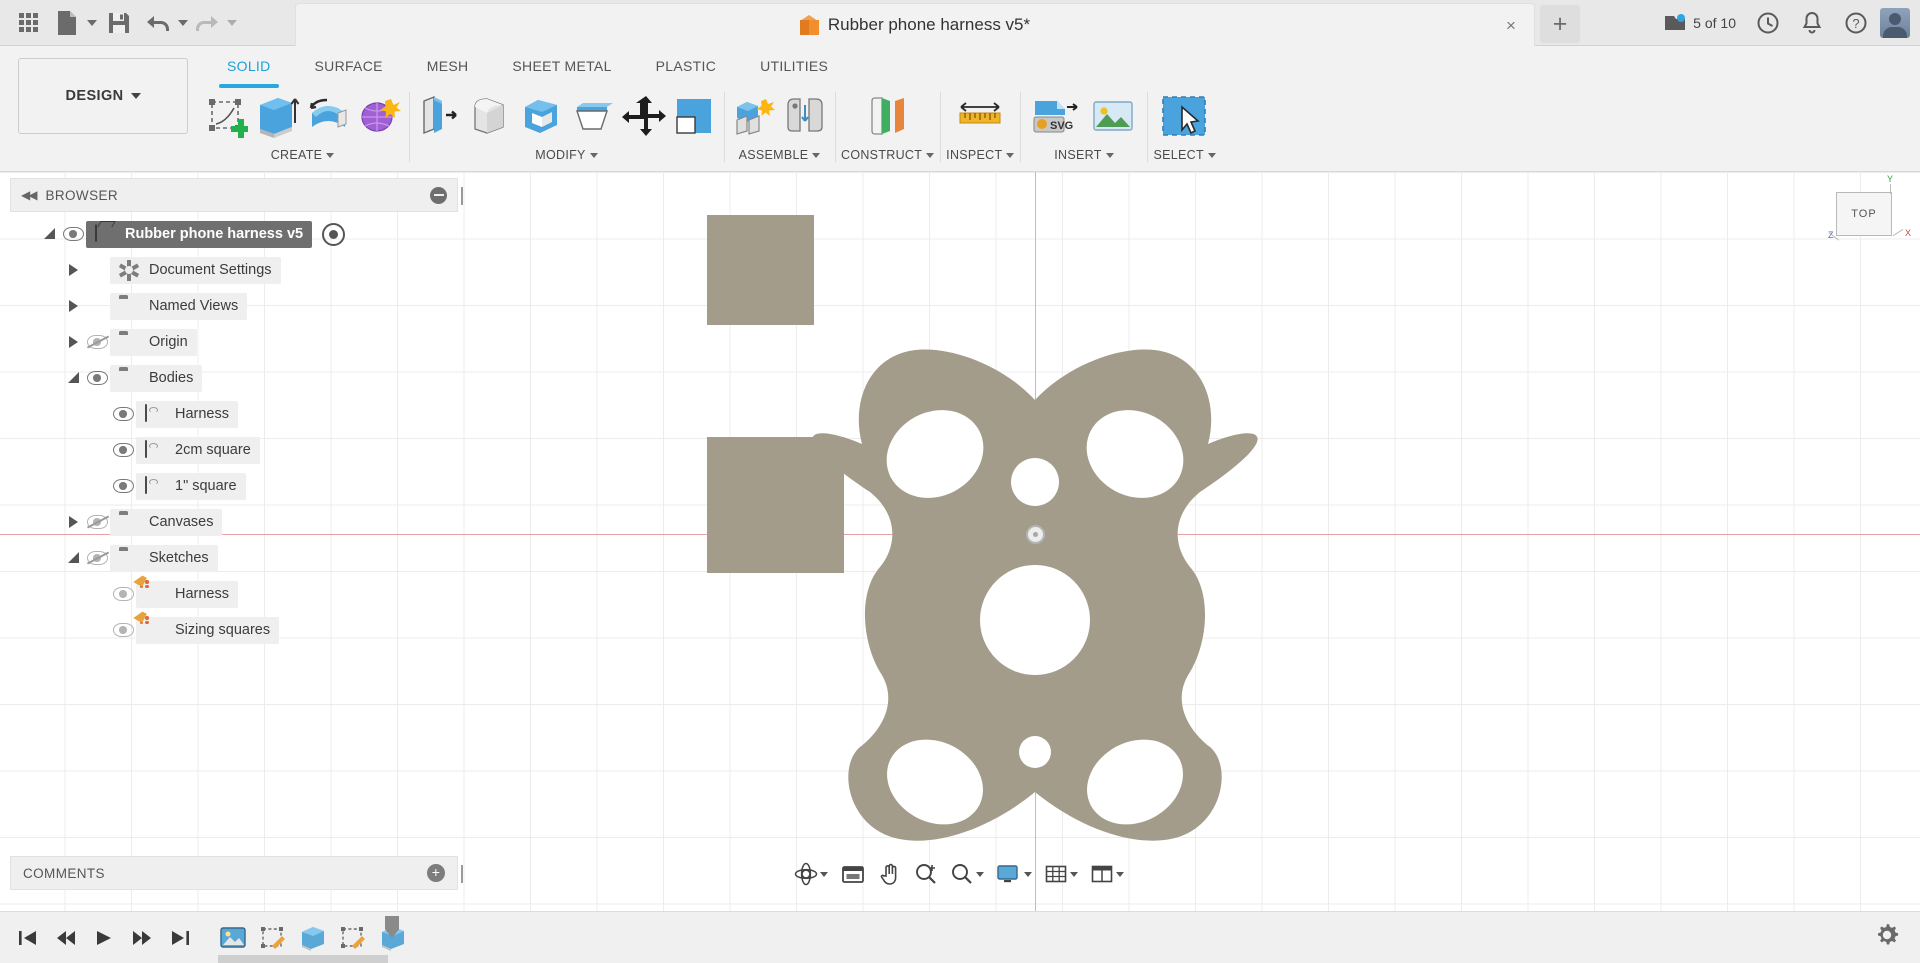 The height and width of the screenshot is (963, 1920). What do you see at coordinates (1184, 155) in the screenshot?
I see `panel-select-label: SELECT` at bounding box center [1184, 155].